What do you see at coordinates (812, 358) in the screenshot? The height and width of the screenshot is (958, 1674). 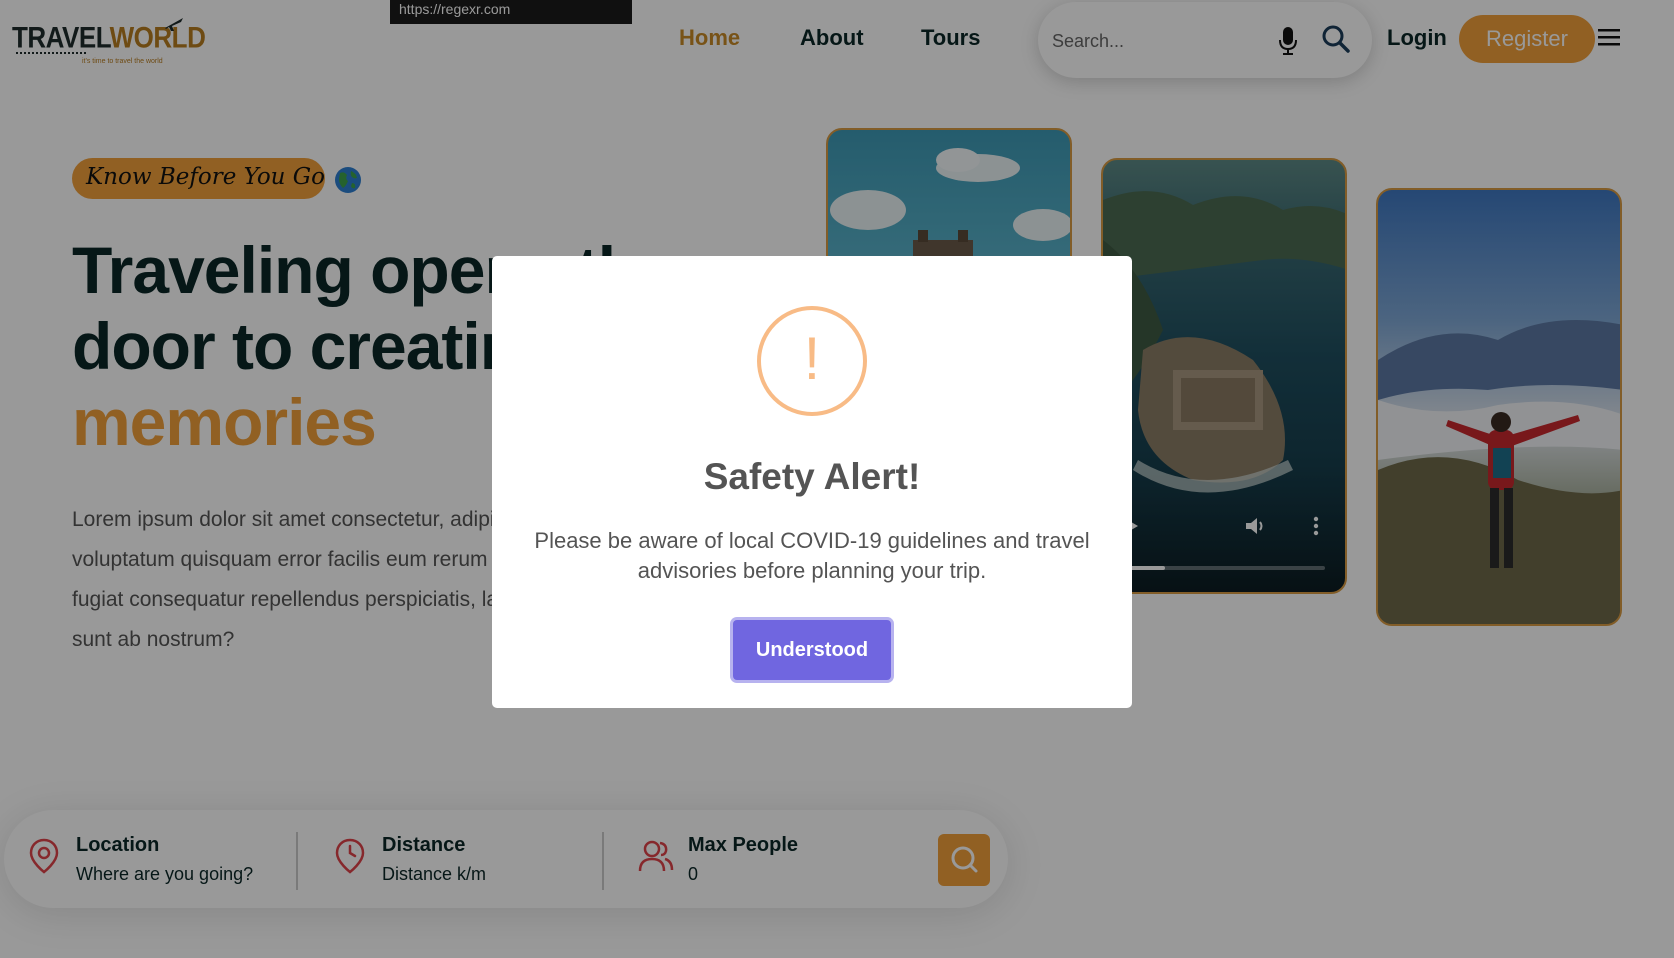 I see `warning-icon-mark: !` at bounding box center [812, 358].